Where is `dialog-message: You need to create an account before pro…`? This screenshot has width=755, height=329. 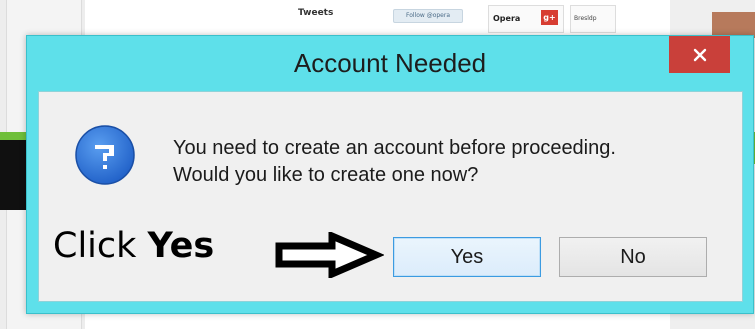
dialog-message: You need to create an account before pro… is located at coordinates (394, 162).